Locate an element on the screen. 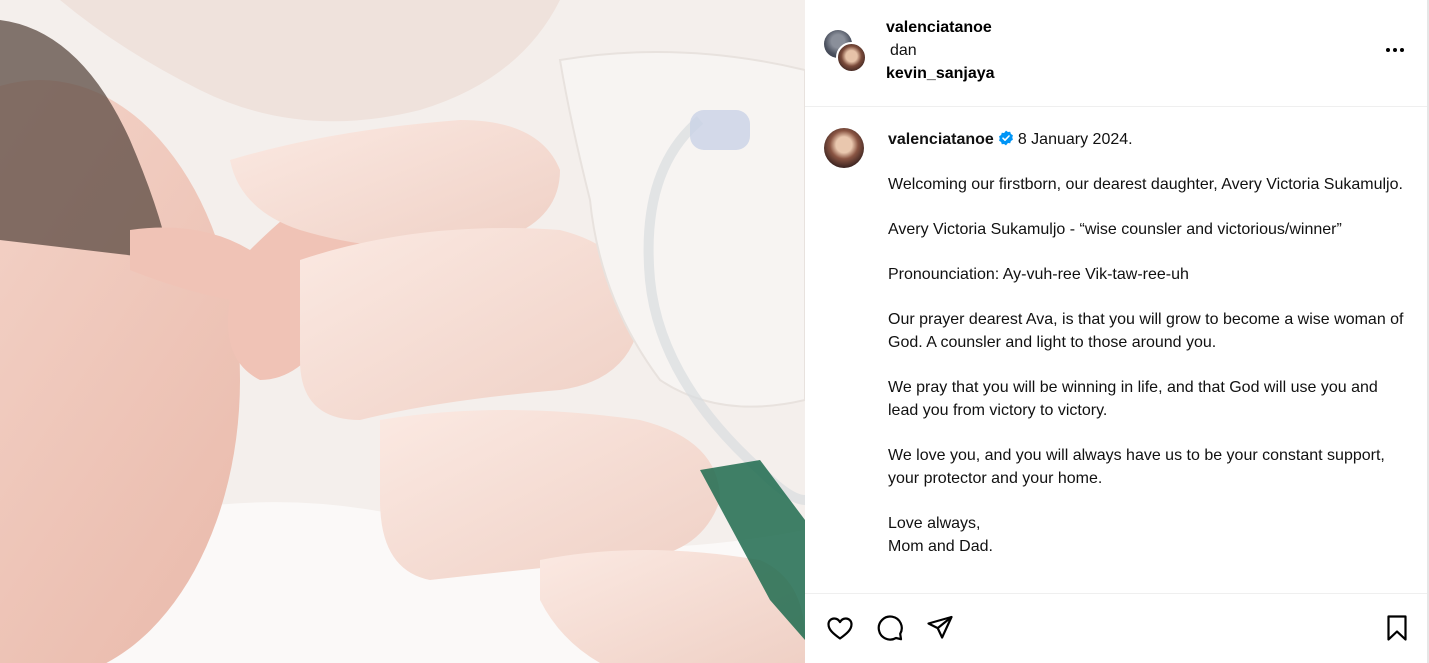  avatar-valenciatanoe is located at coordinates (851, 57).